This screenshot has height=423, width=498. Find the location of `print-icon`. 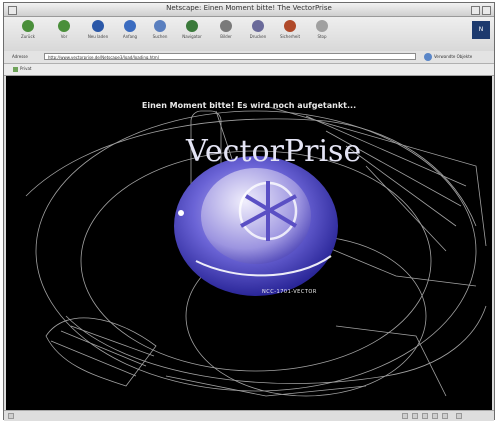

print-icon is located at coordinates (258, 26).